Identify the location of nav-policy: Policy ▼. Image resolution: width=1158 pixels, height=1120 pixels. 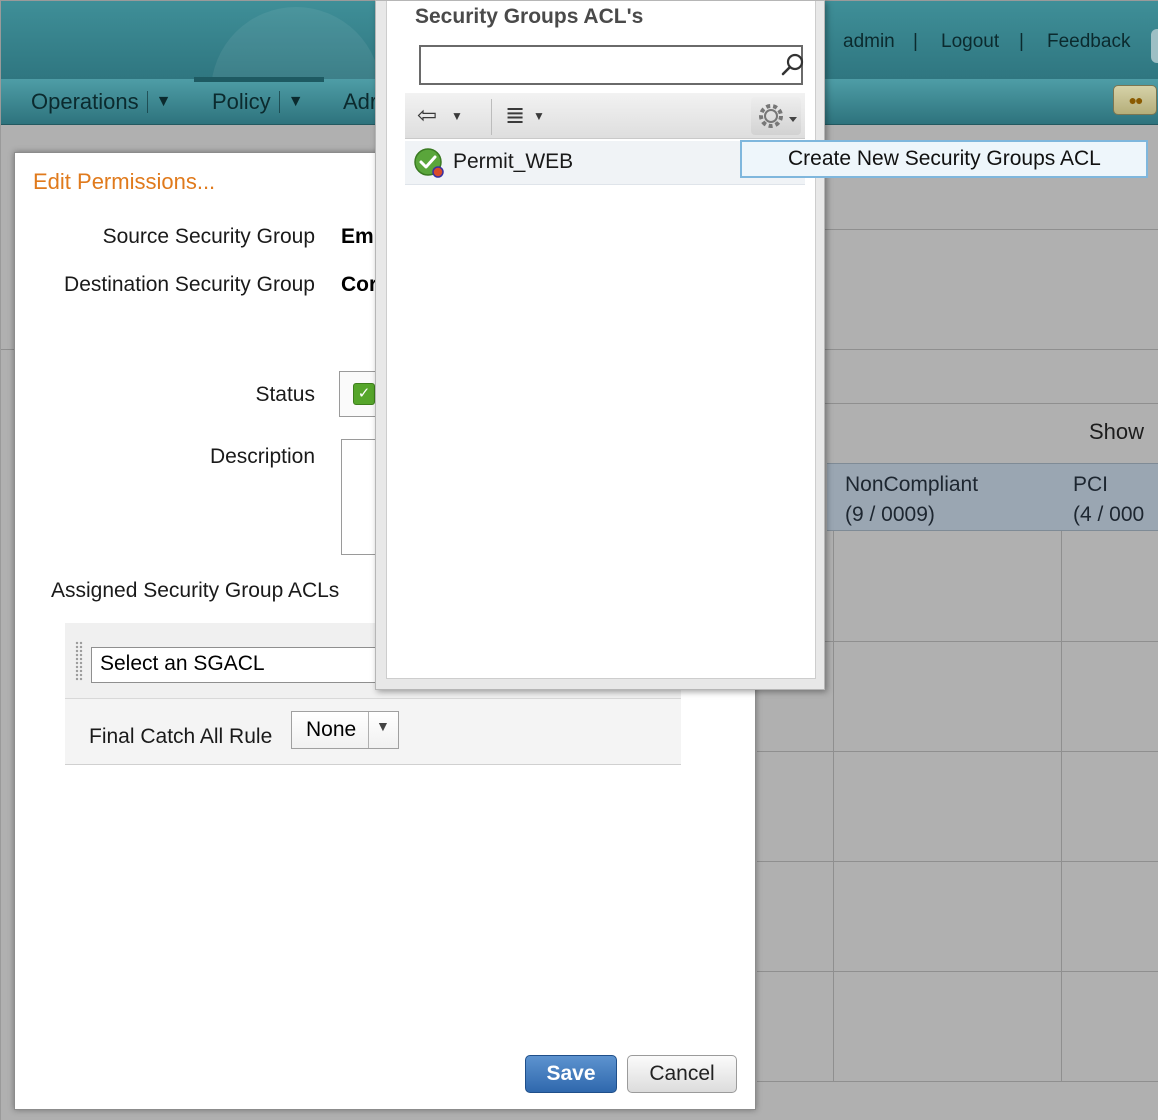
(258, 102).